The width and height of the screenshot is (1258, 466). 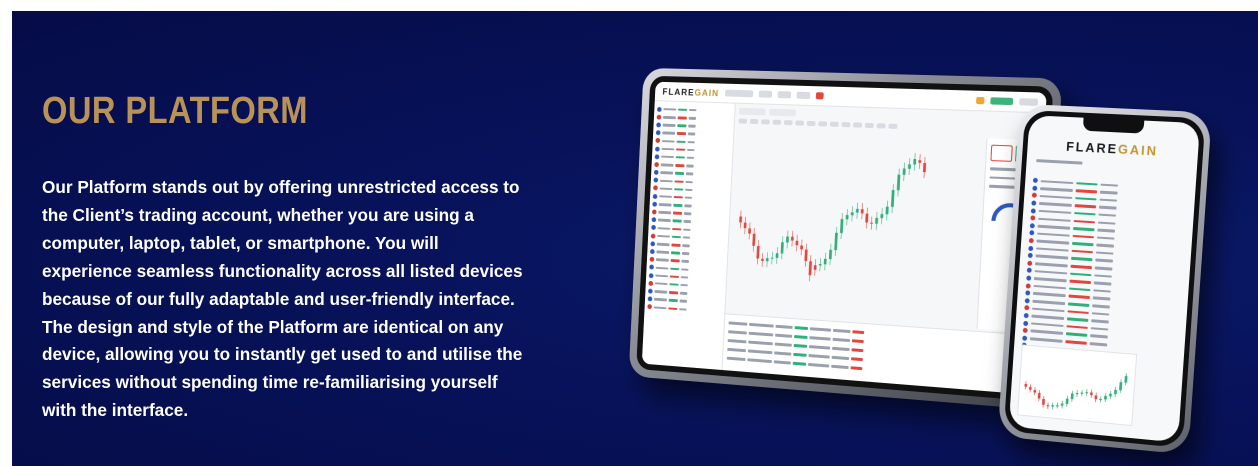 What do you see at coordinates (819, 95) in the screenshot?
I see `alert-indicator` at bounding box center [819, 95].